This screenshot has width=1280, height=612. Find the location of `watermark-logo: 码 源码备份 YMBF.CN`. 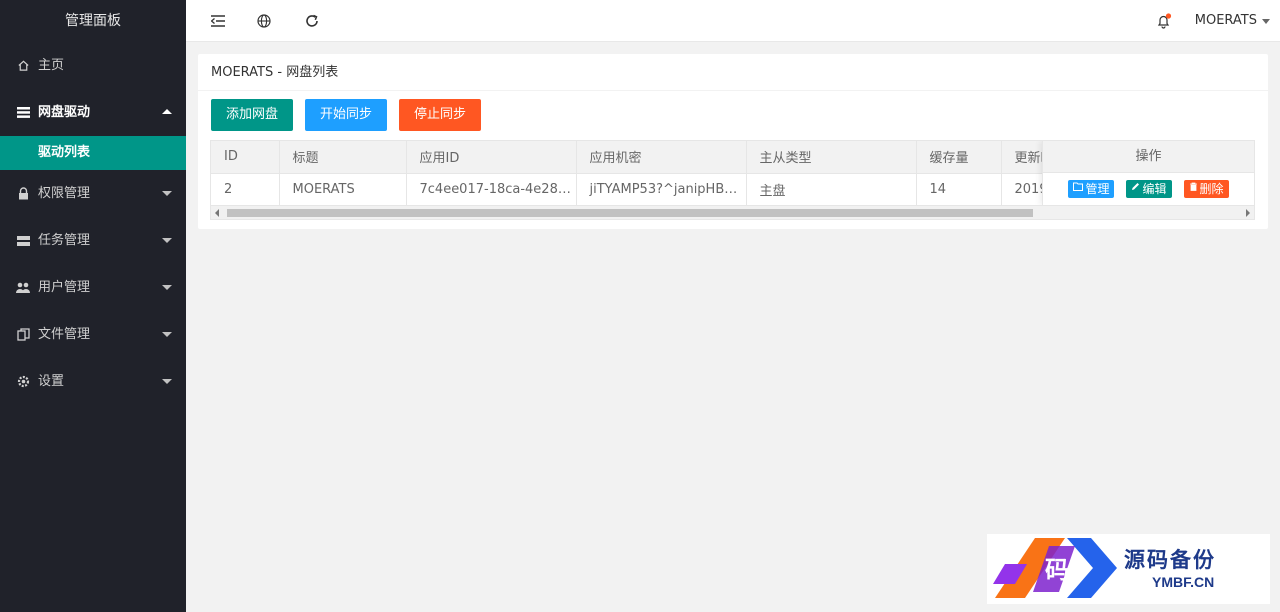

watermark-logo: 码 源码备份 YMBF.CN is located at coordinates (1128, 569).